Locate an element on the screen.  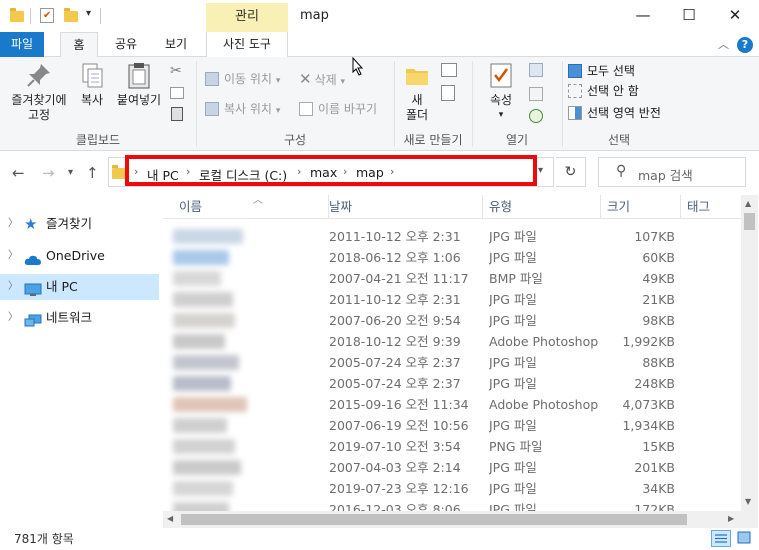
file-row: 2016-12-03 오후 8:06 JPG 파일 172KB is located at coordinates (452, 505).